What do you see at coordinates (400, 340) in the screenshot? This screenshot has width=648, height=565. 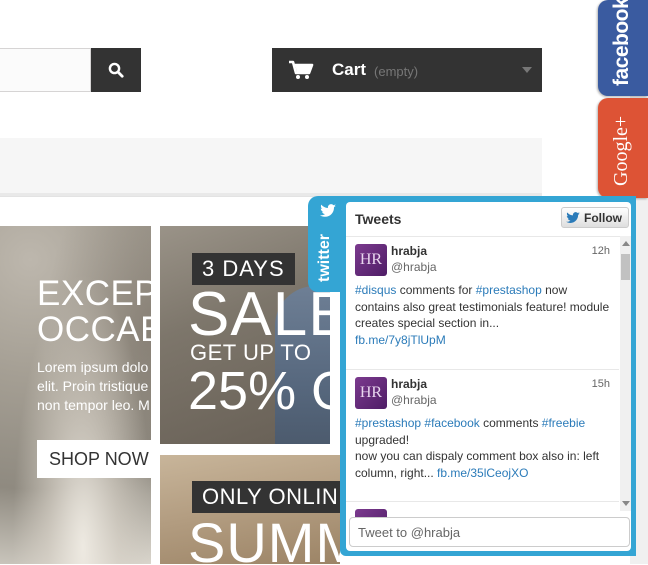 I see `tweet-link: fb.me/7y8jTlUpM` at bounding box center [400, 340].